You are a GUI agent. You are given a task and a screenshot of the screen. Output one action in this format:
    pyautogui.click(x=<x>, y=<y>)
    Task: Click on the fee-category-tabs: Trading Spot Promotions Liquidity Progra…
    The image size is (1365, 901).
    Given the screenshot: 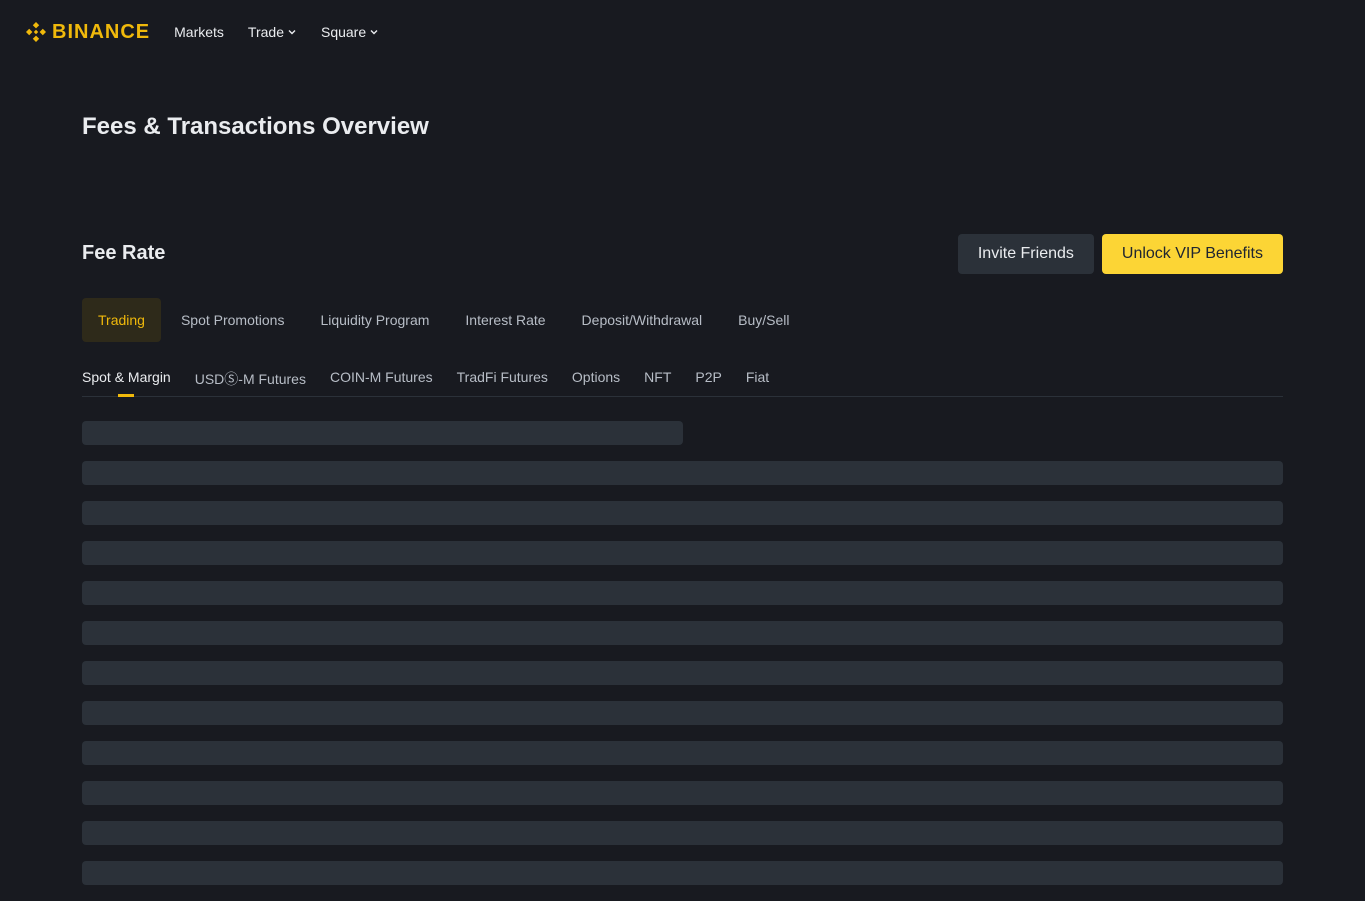 What is the action you would take?
    pyautogui.click(x=444, y=320)
    